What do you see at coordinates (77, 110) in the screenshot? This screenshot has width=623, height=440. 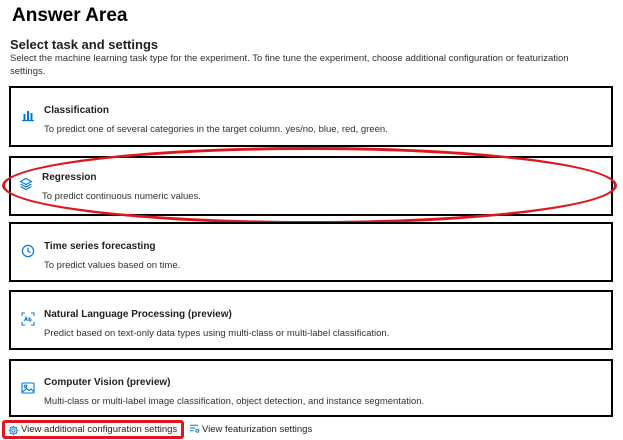 I see `task-title: Classification` at bounding box center [77, 110].